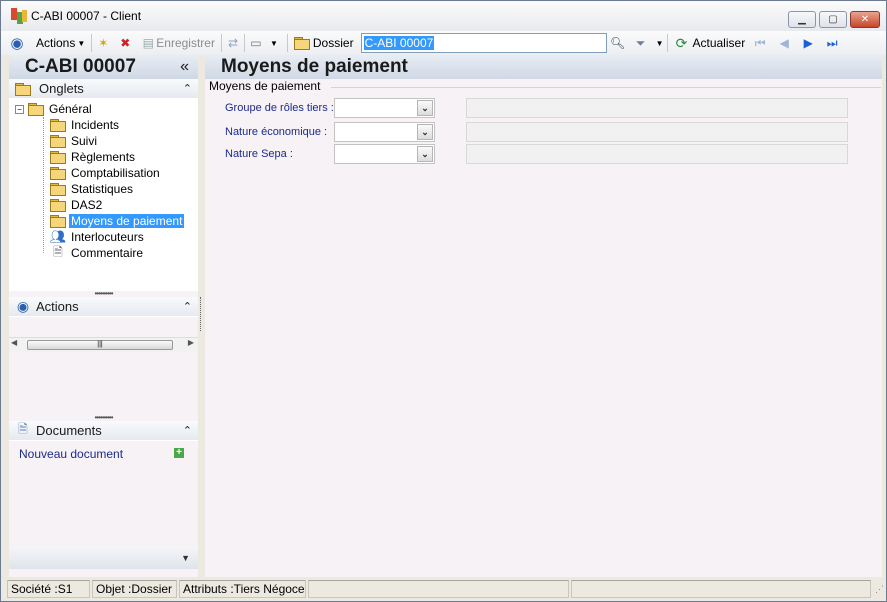 The image size is (887, 602). I want to click on tree-label: Comptabilisation, so click(115, 173).